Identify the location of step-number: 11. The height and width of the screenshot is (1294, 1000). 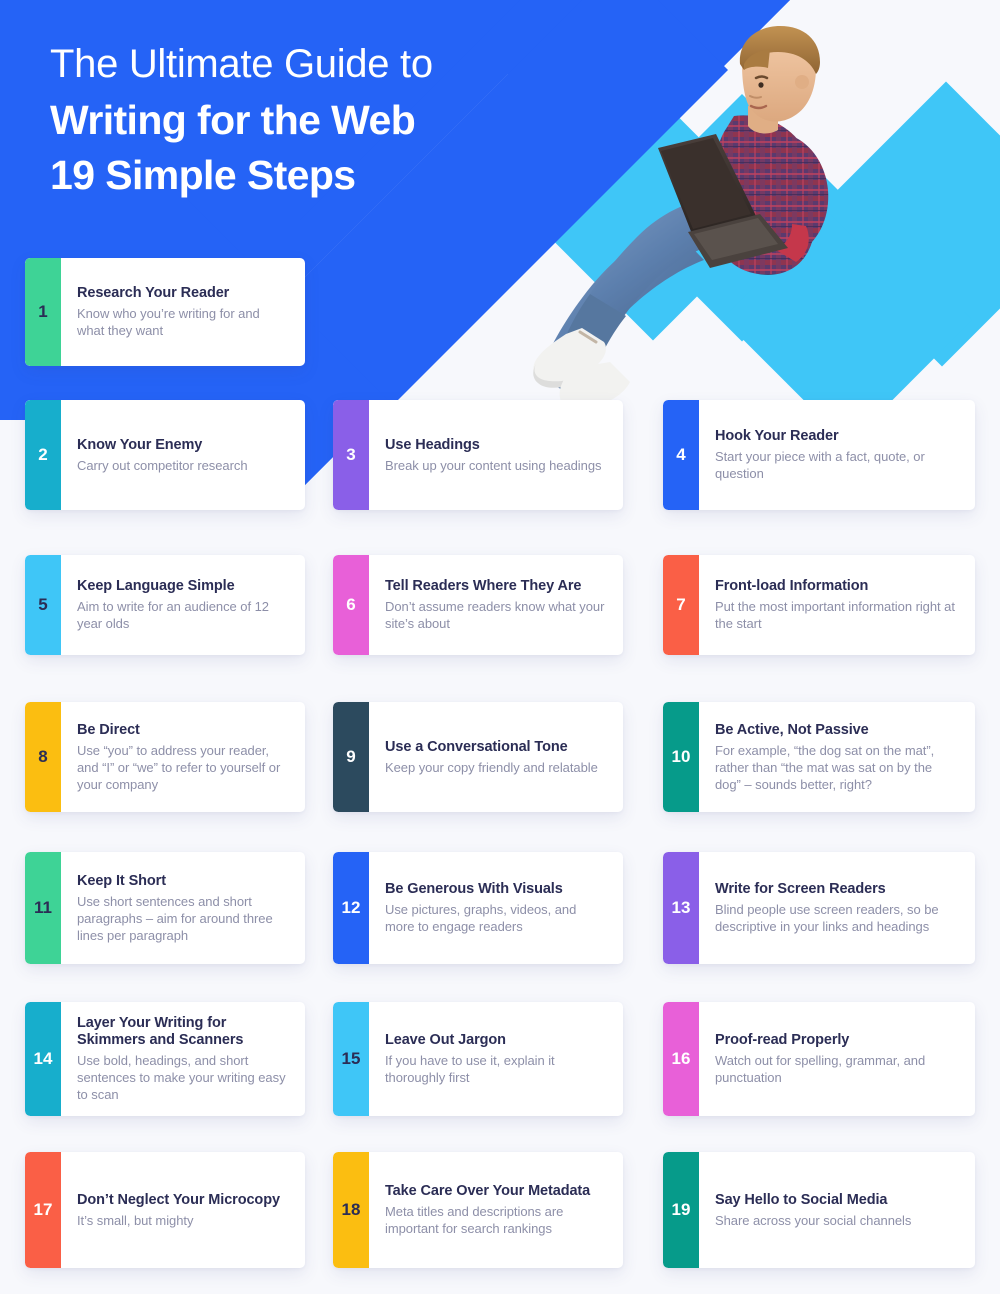
(43, 907).